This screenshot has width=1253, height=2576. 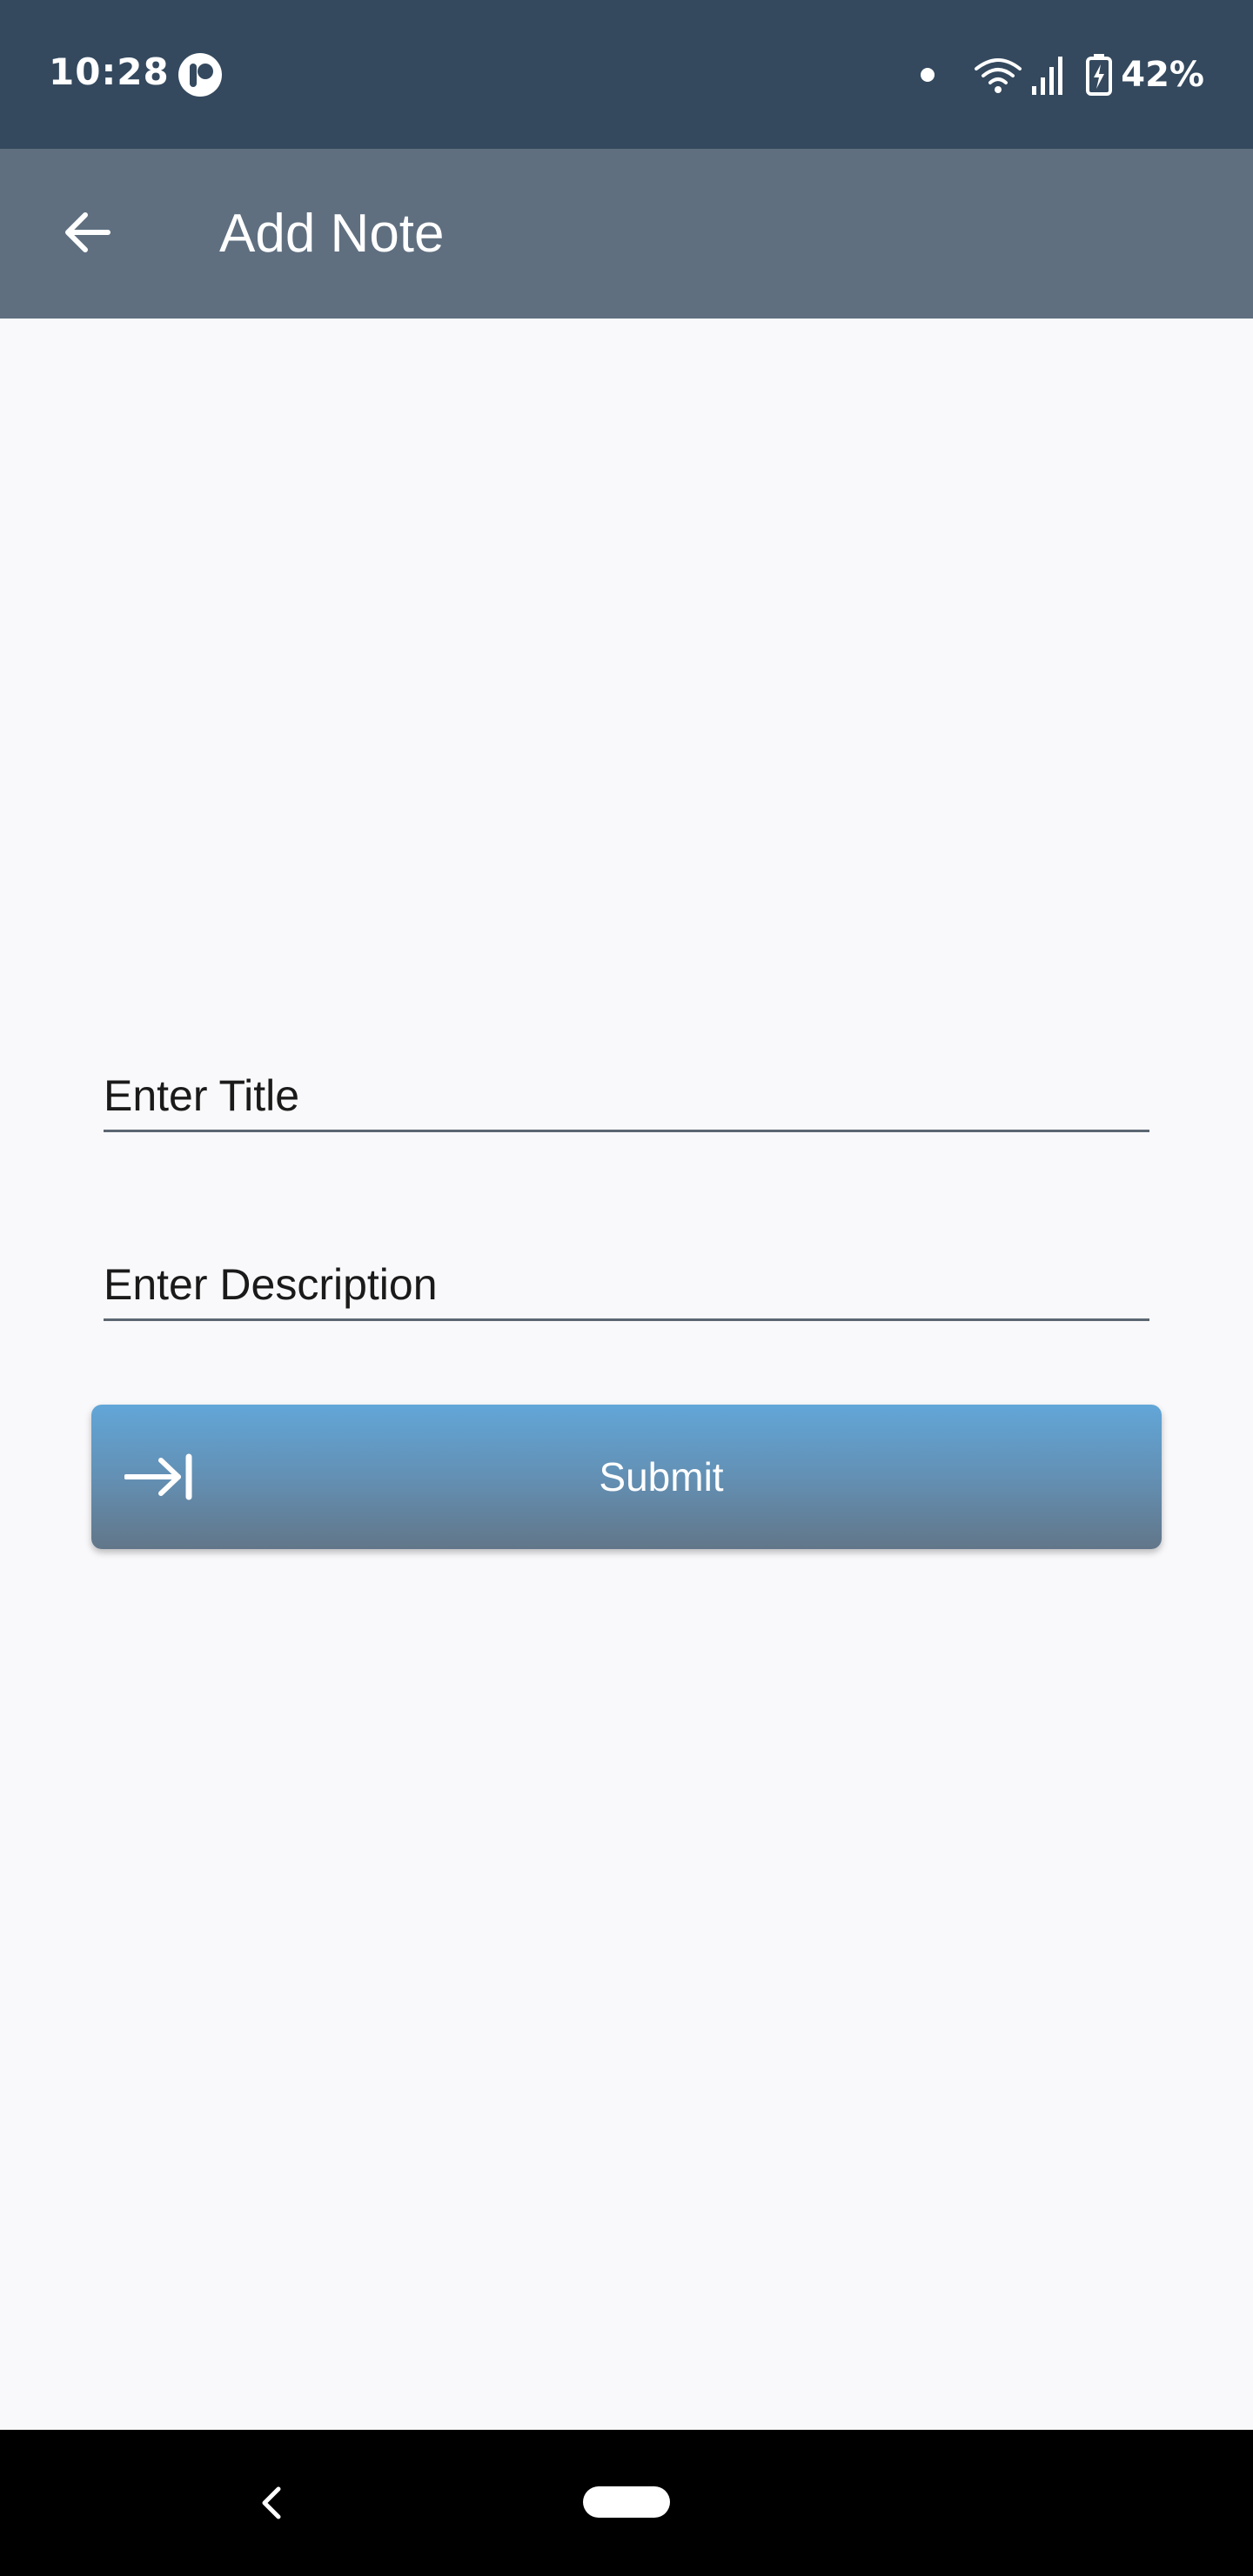 What do you see at coordinates (928, 75) in the screenshot?
I see `dot-icon` at bounding box center [928, 75].